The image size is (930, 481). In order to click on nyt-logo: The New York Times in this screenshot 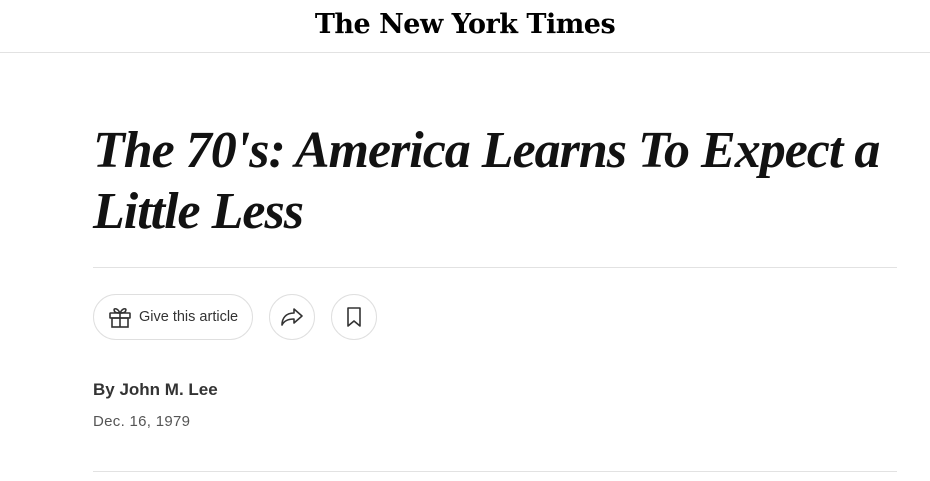, I will do `click(465, 24)`.